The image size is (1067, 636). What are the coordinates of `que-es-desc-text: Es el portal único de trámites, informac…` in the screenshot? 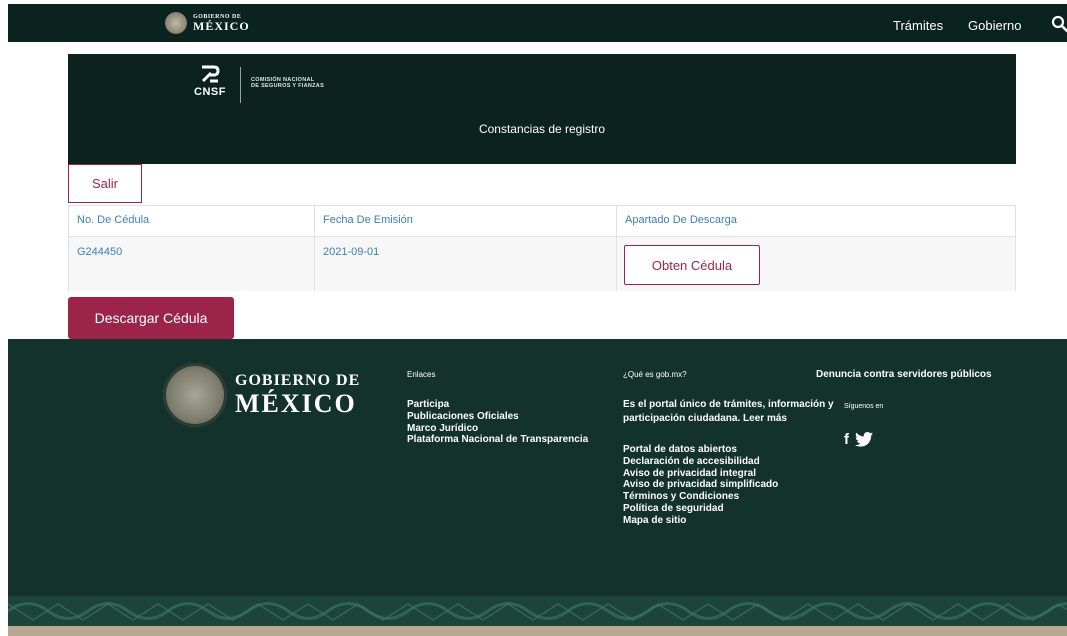 It's located at (728, 411).